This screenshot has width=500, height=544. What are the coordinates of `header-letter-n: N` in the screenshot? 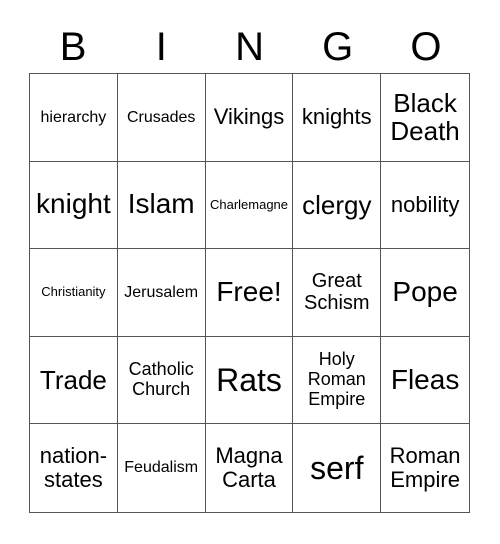 It's located at (249, 47).